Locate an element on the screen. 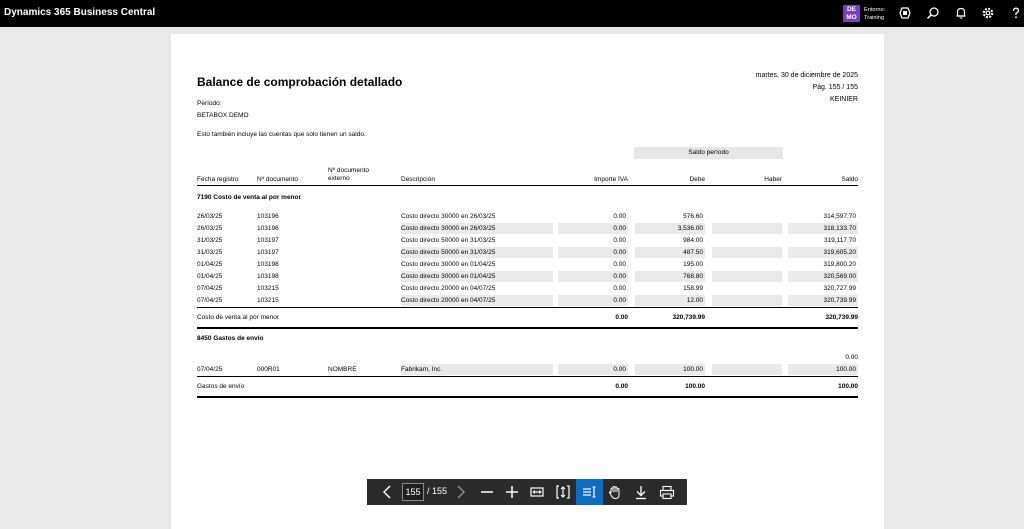 The width and height of the screenshot is (1024, 529). col-desc: Descripción is located at coordinates (418, 179).